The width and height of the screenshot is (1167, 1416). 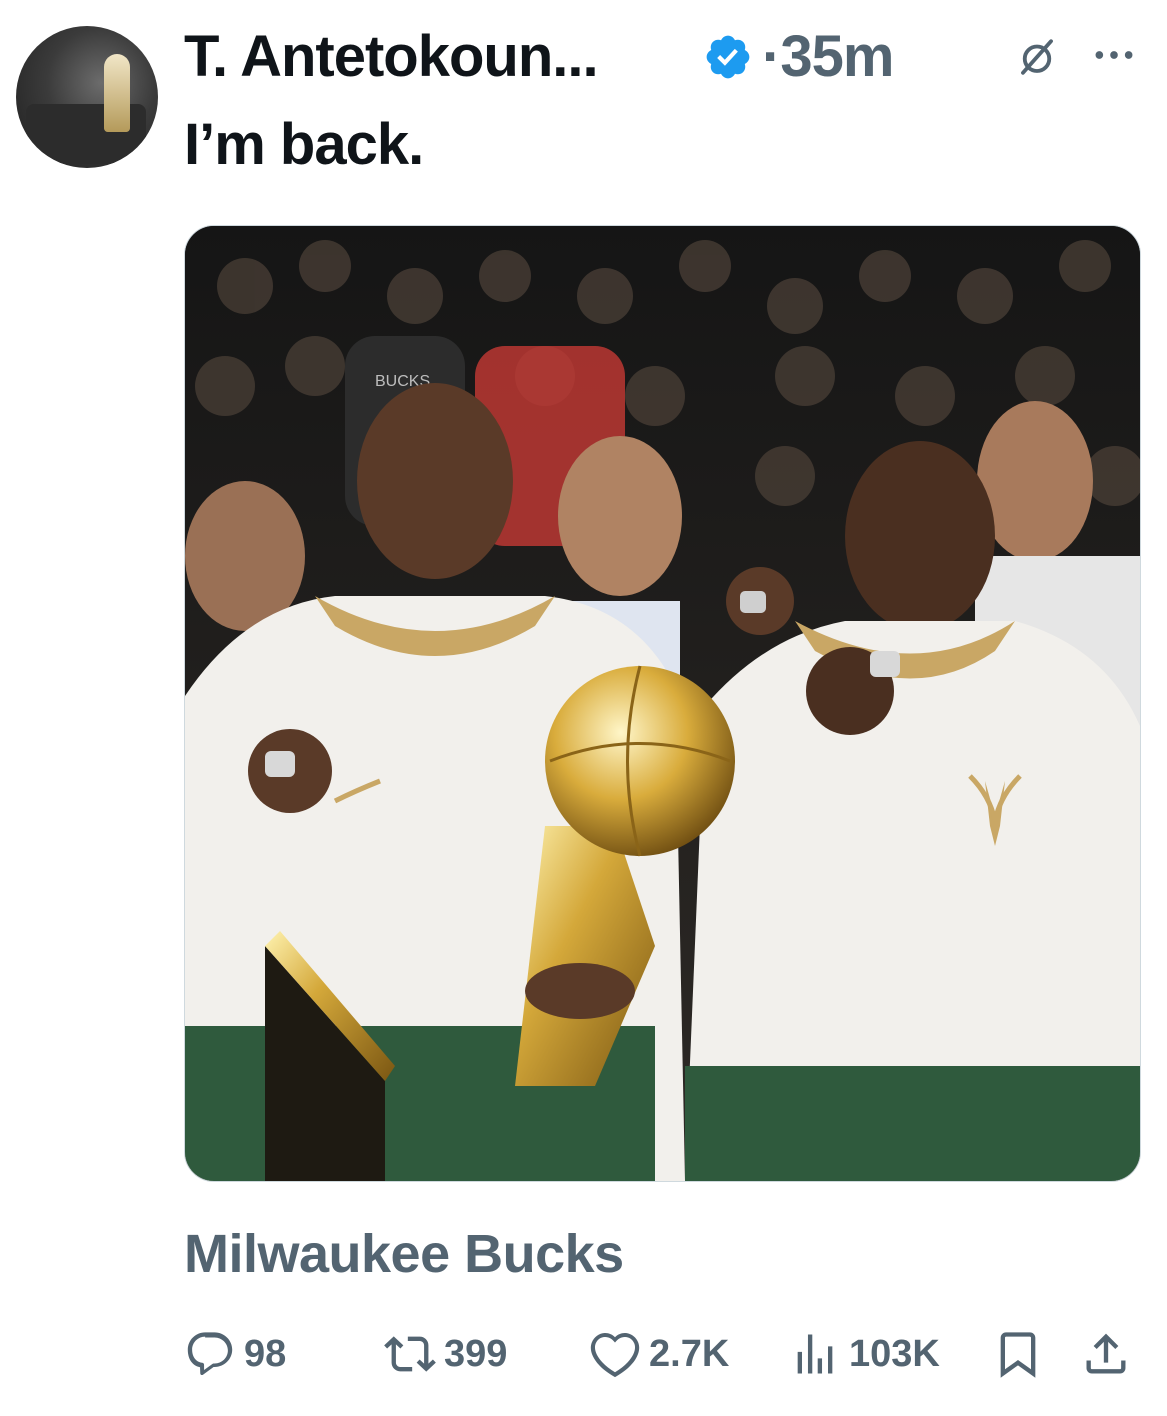 I want to click on views-button: 103K, so click(x=864, y=1354).